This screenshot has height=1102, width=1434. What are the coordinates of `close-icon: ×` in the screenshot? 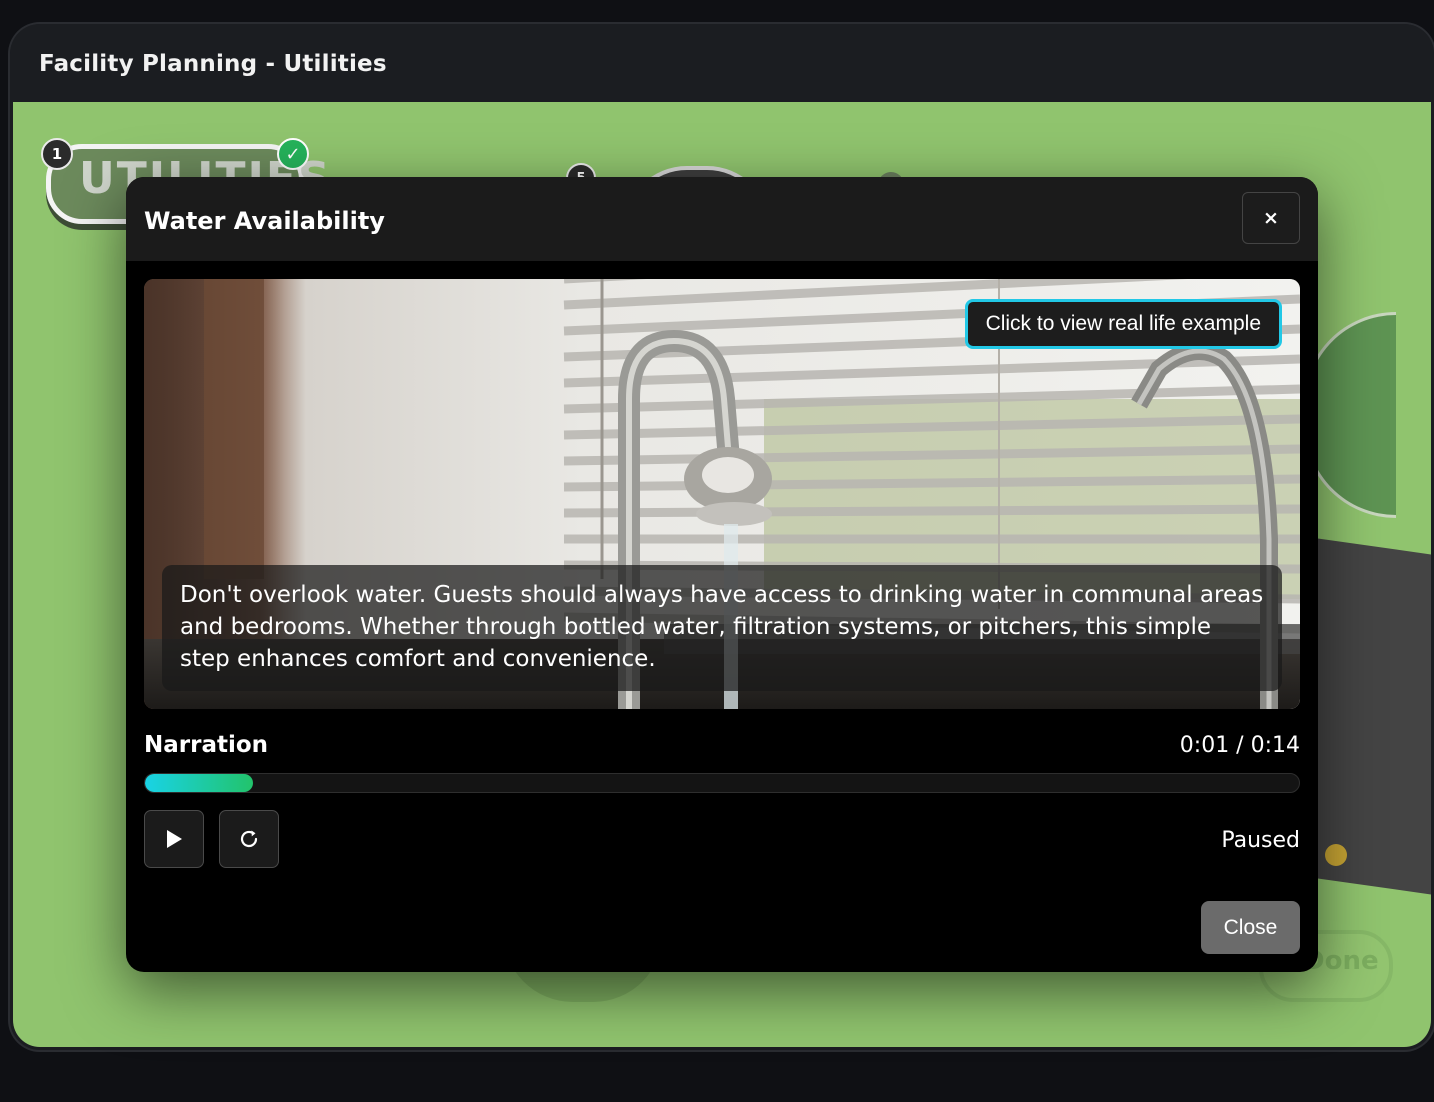 It's located at (1271, 218).